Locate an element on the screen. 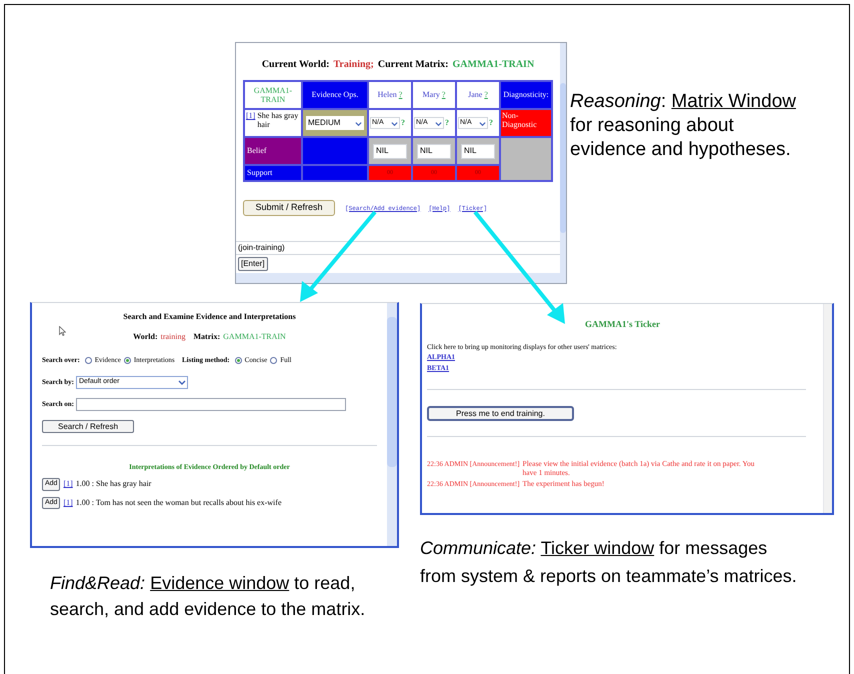 The width and height of the screenshot is (854, 674). table-header: GAMMA1-TRAIN is located at coordinates (273, 95).